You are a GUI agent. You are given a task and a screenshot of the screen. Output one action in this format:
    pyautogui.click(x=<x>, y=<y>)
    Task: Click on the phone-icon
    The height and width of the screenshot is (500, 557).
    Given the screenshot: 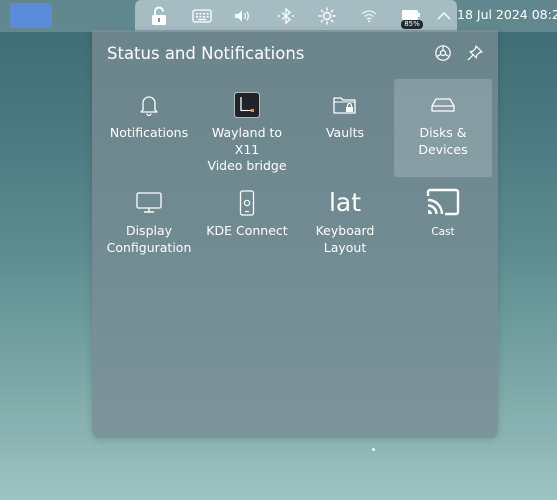 What is the action you would take?
    pyautogui.click(x=247, y=203)
    